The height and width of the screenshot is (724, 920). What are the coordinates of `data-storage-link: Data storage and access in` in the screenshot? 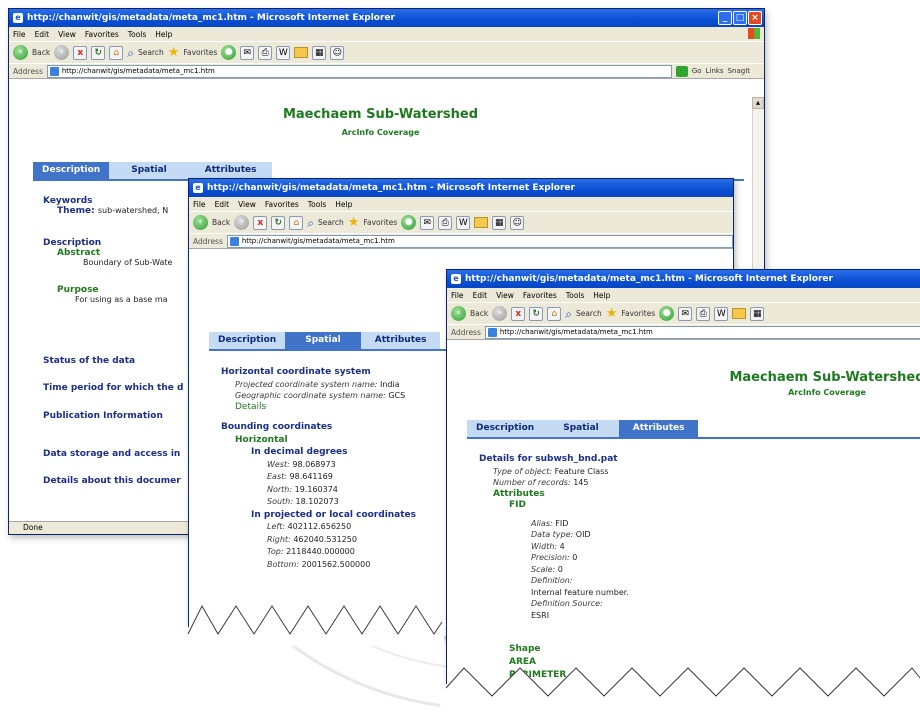 It's located at (111, 454).